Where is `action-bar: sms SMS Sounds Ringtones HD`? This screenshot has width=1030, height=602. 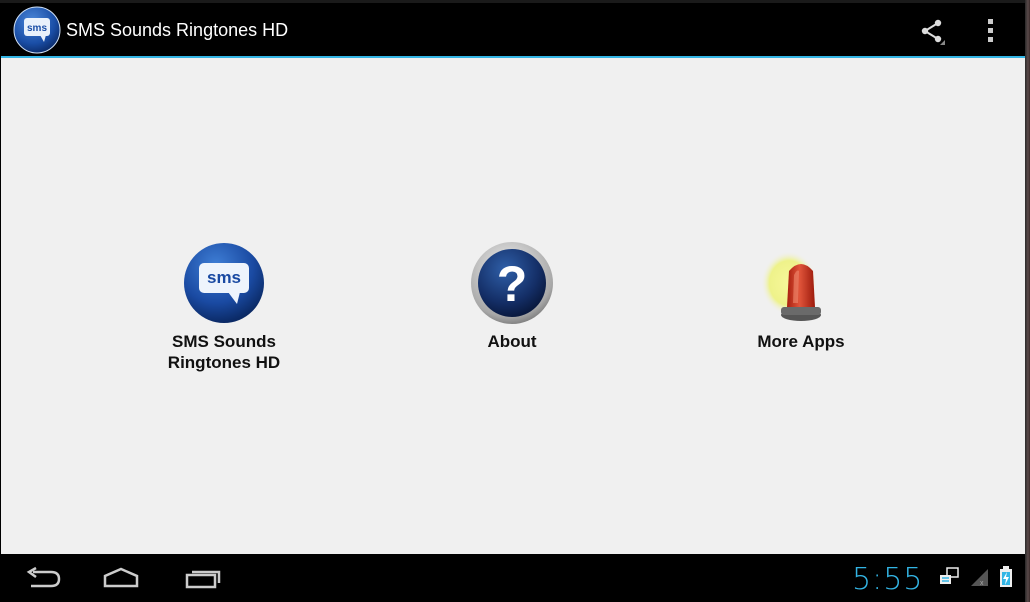
action-bar: sms SMS Sounds Ringtones HD is located at coordinates (513, 29).